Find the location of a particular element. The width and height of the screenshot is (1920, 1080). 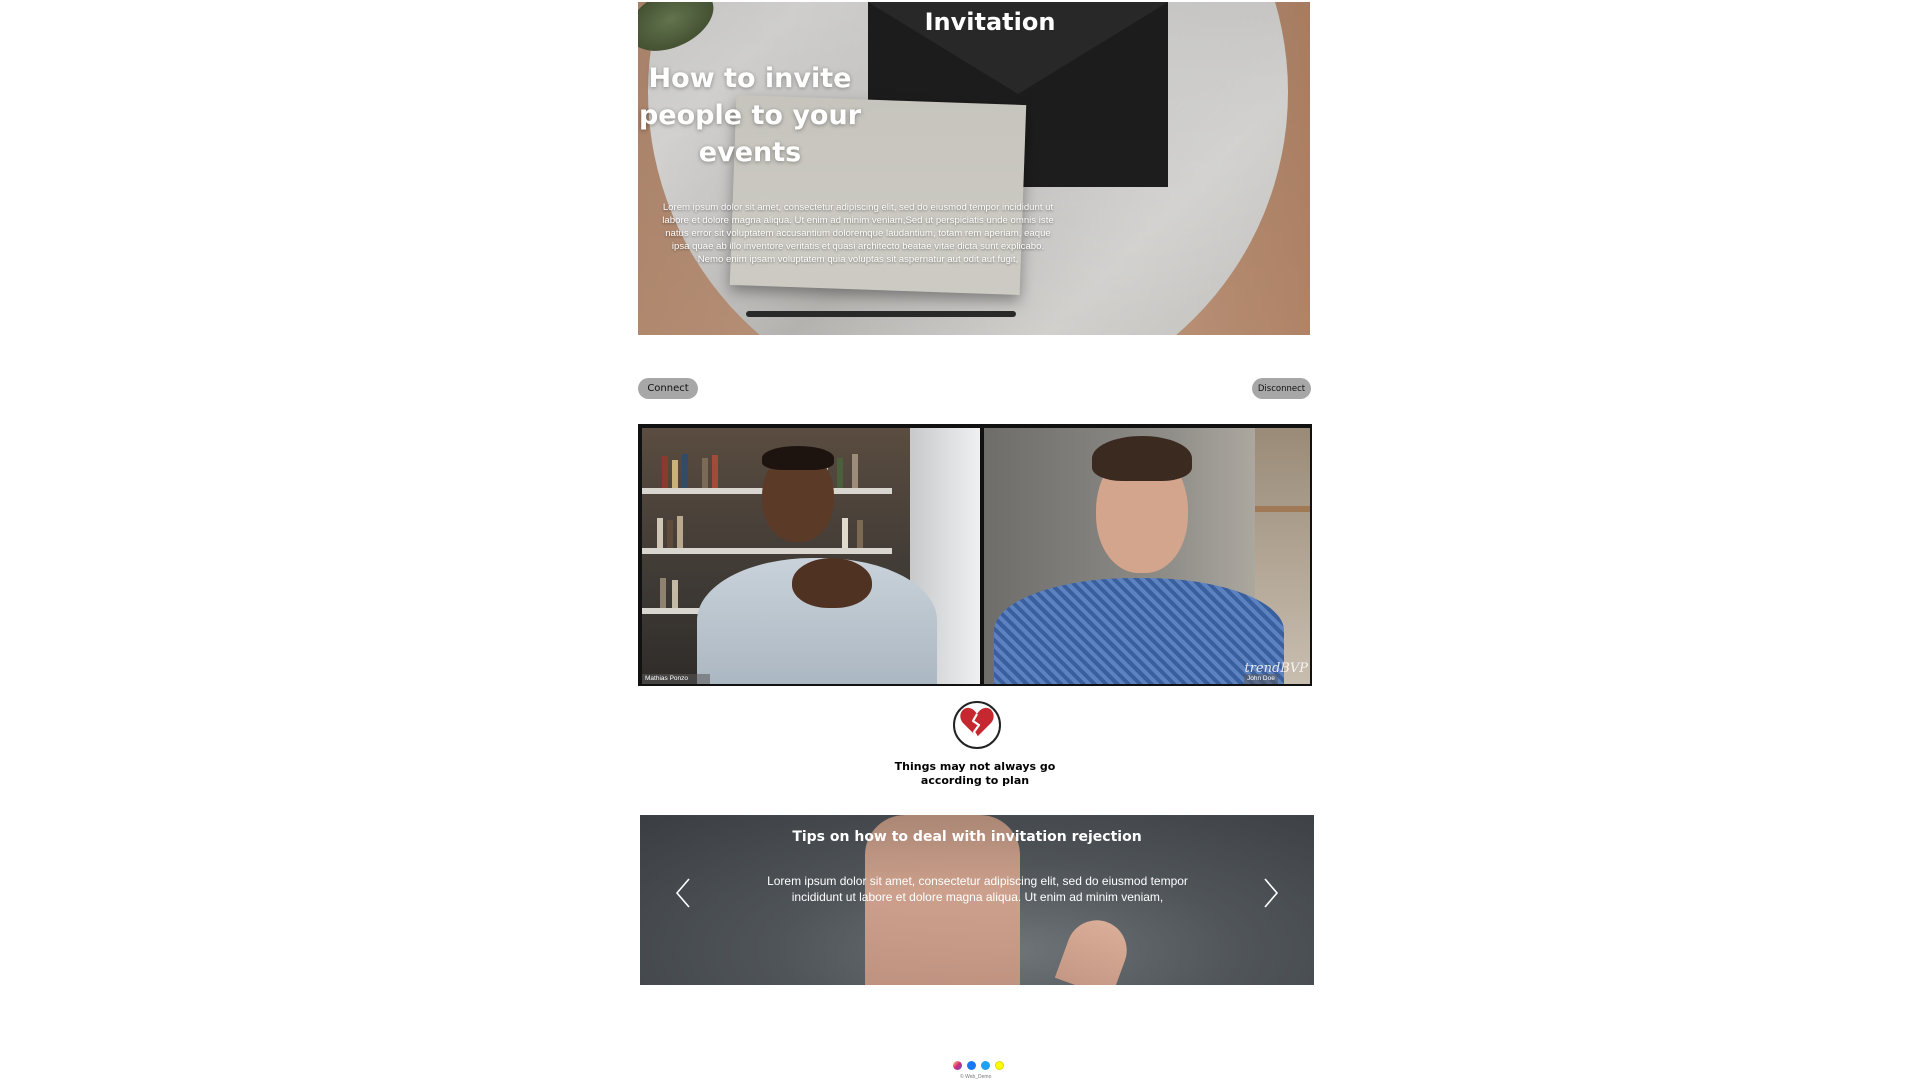

social-links is located at coordinates (978, 1065).